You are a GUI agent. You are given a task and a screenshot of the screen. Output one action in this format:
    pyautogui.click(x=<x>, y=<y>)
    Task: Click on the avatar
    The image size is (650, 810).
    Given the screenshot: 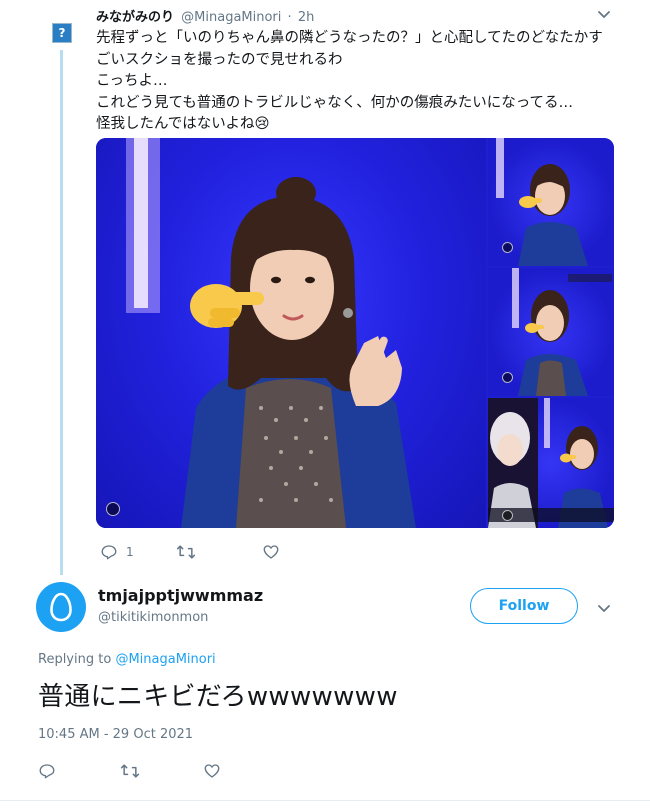 What is the action you would take?
    pyautogui.click(x=61, y=607)
    